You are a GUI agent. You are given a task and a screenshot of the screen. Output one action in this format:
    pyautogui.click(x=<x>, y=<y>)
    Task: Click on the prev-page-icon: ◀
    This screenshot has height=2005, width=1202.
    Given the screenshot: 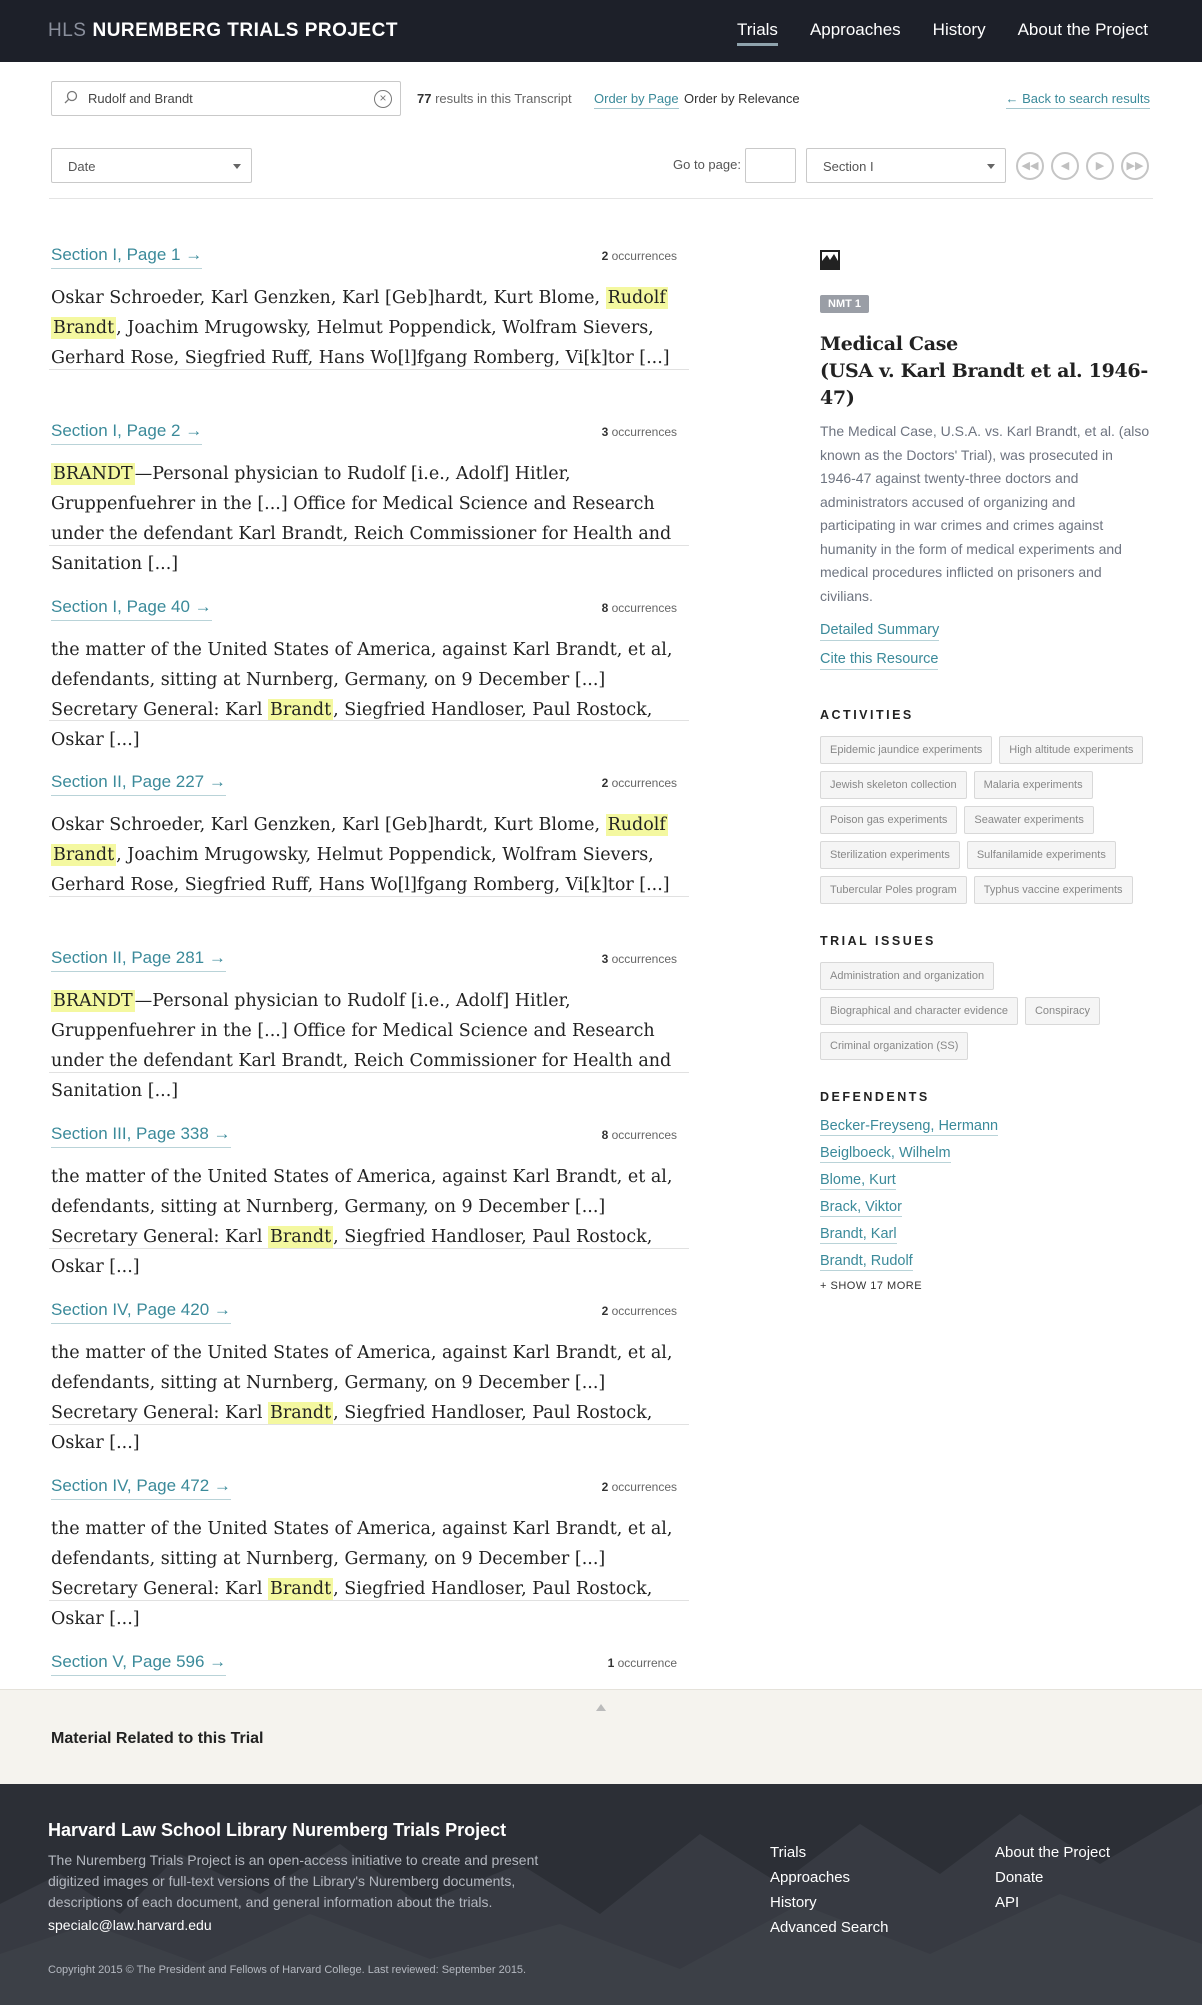 What is the action you would take?
    pyautogui.click(x=1065, y=166)
    